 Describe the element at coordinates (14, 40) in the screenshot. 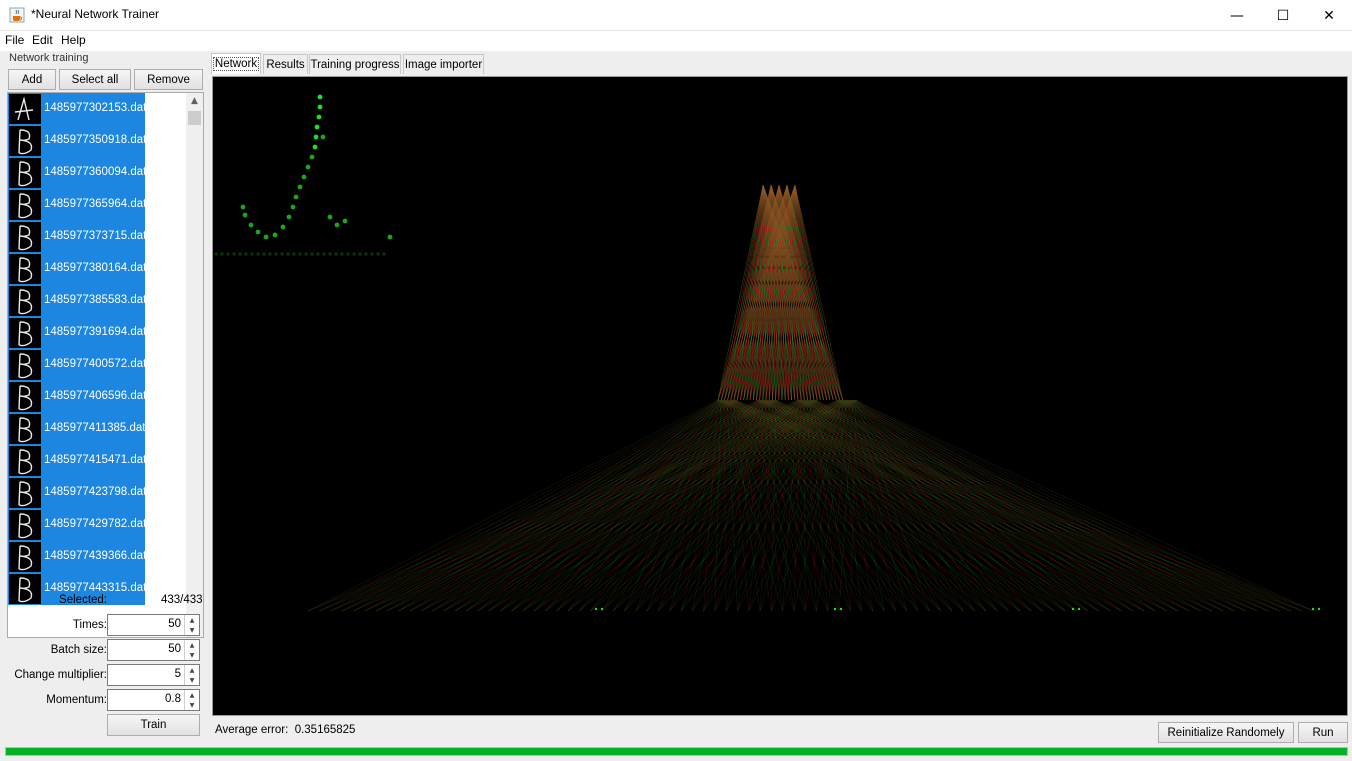

I see `menu-file: File` at that location.